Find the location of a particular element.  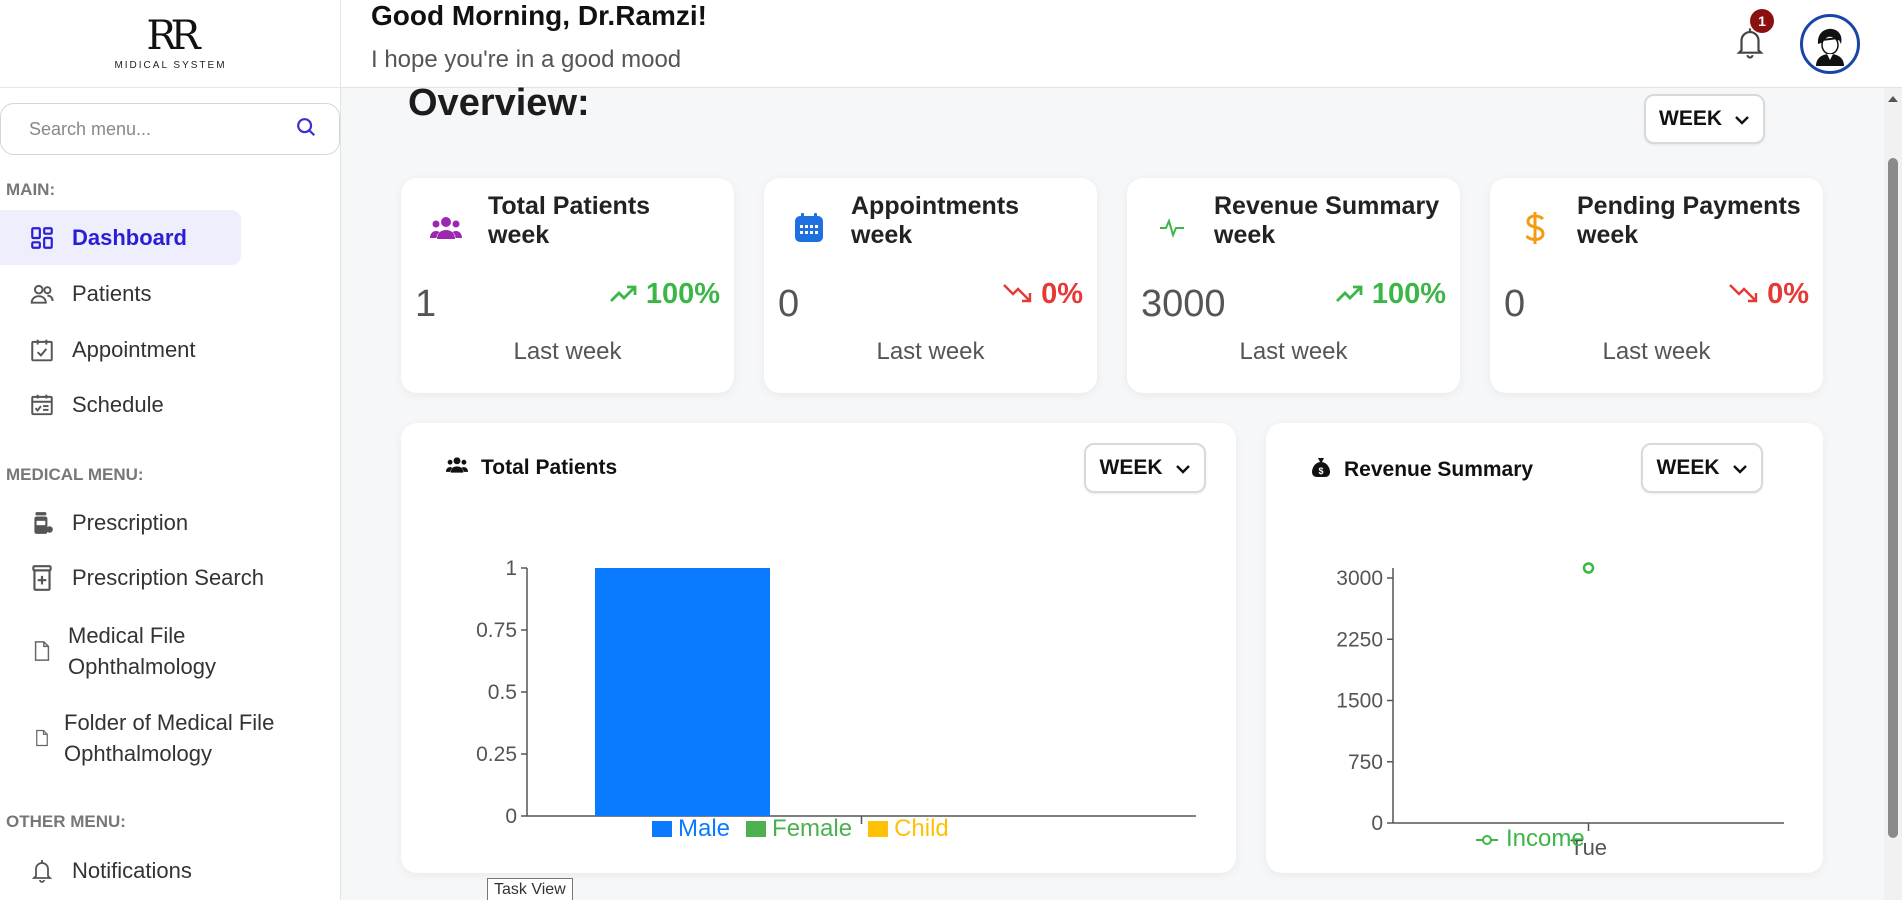

sidebar-item-label: Patients is located at coordinates (112, 293).